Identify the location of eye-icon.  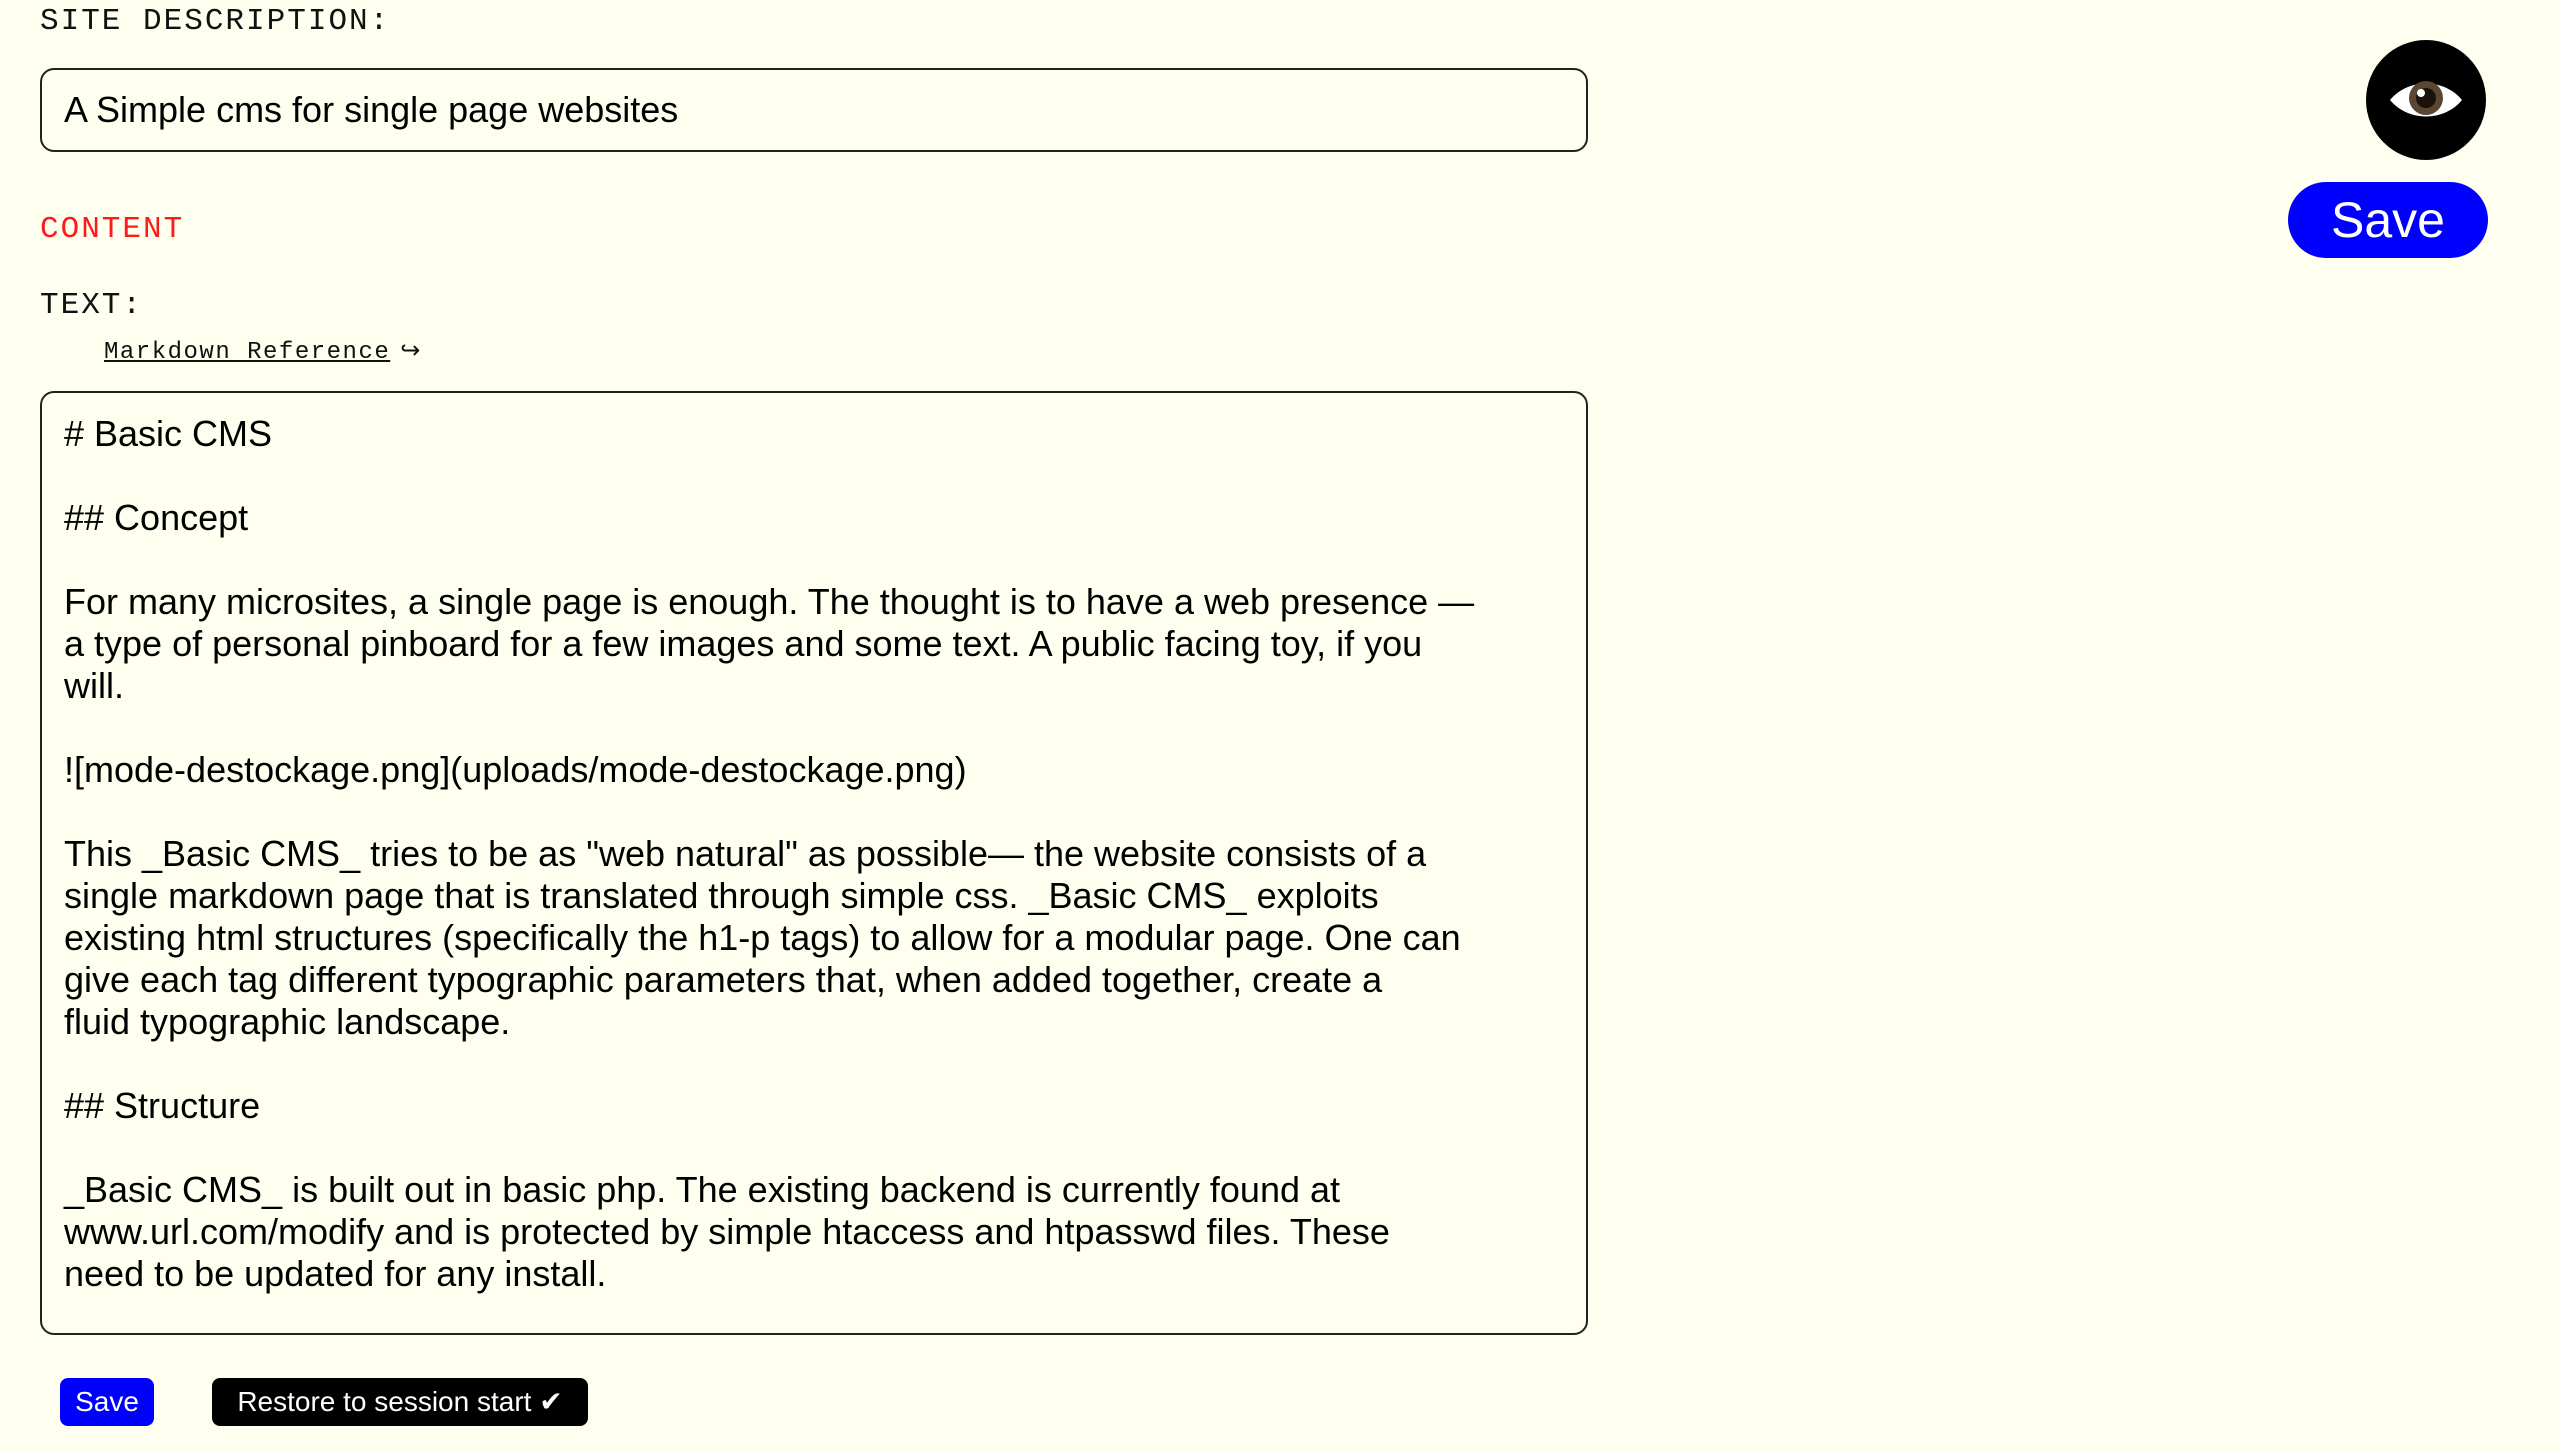
(2426, 99).